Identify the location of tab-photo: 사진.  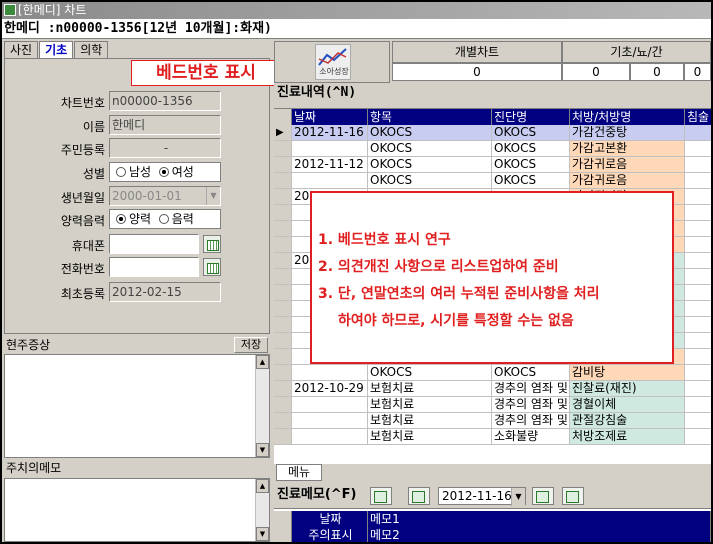
(21, 49).